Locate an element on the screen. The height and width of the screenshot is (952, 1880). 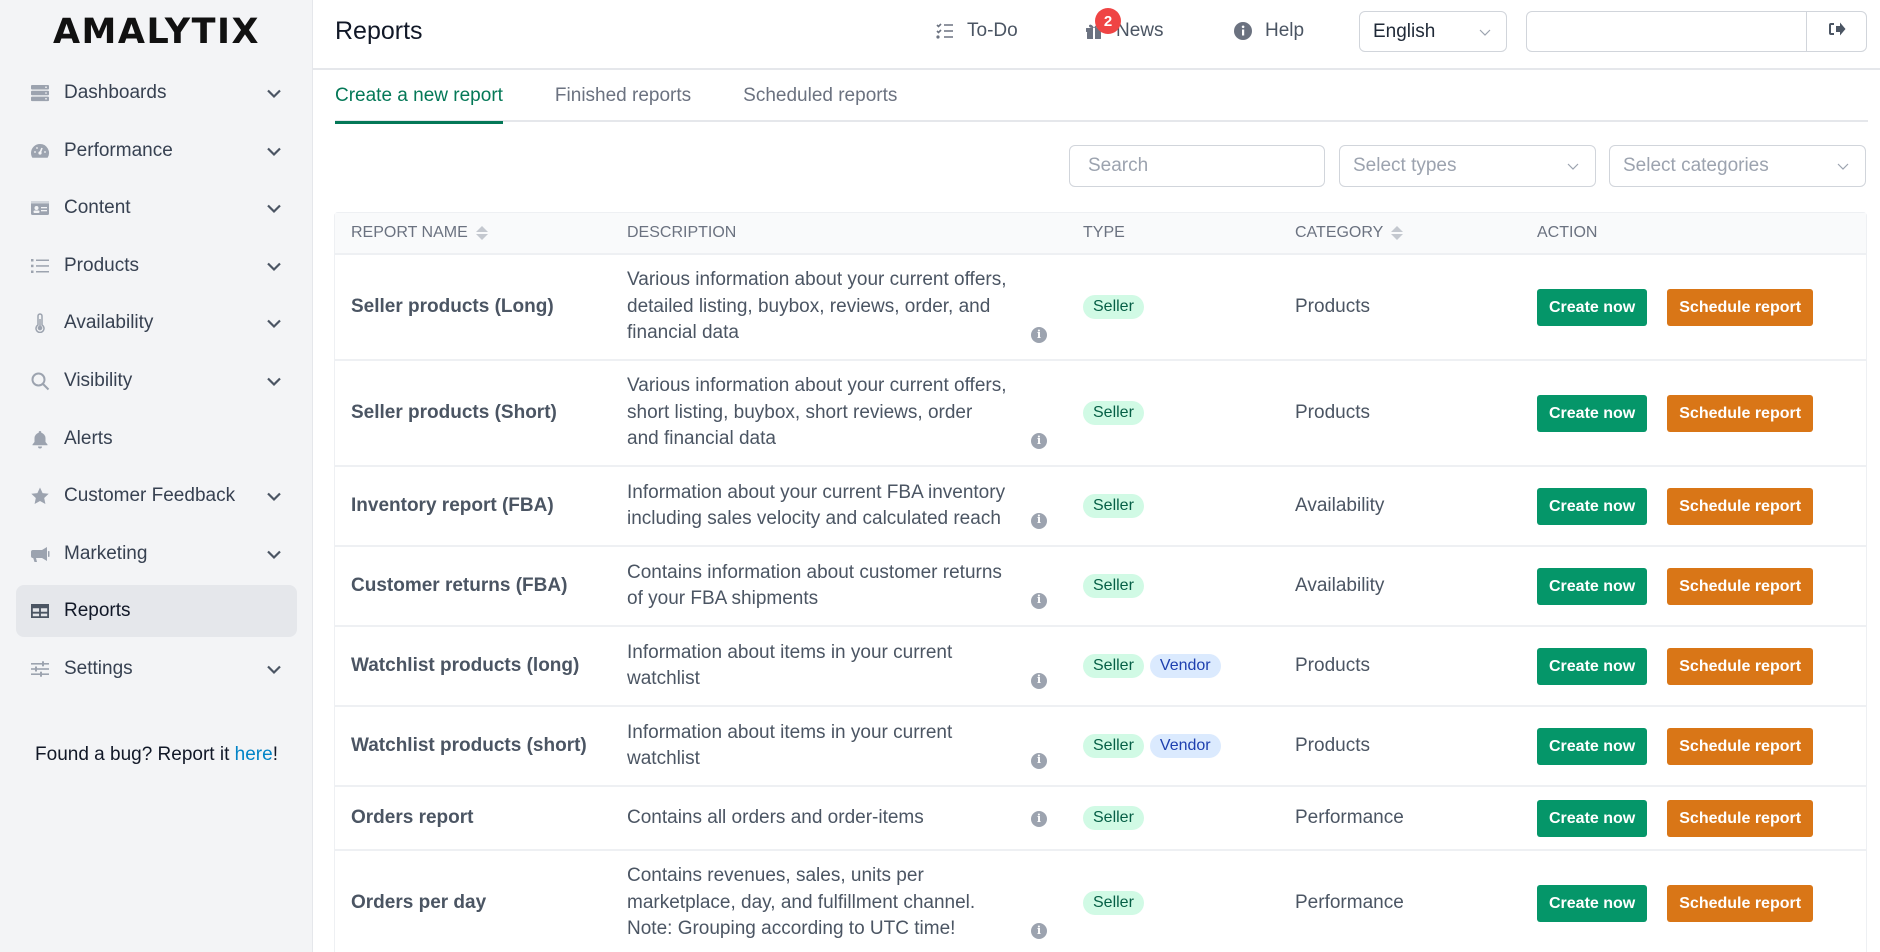
search-field is located at coordinates (1197, 166).